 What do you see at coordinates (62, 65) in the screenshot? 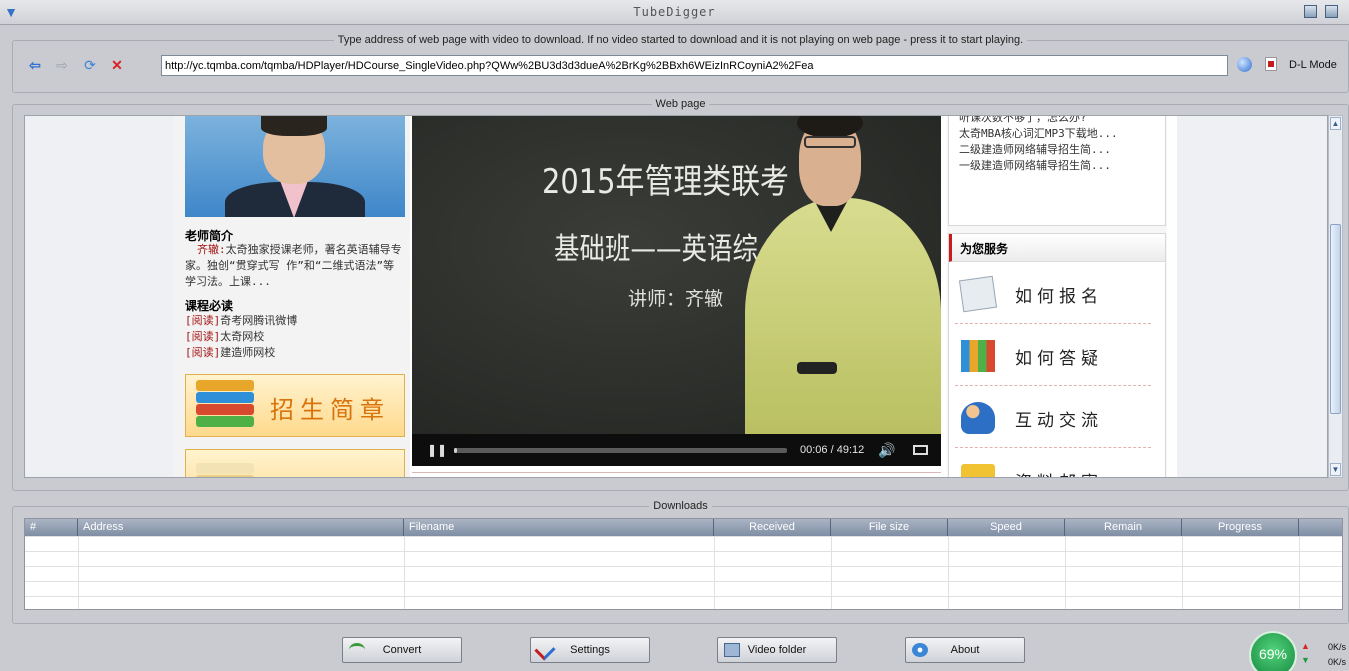
I see `forward-arrow-icon: ⇨` at bounding box center [62, 65].